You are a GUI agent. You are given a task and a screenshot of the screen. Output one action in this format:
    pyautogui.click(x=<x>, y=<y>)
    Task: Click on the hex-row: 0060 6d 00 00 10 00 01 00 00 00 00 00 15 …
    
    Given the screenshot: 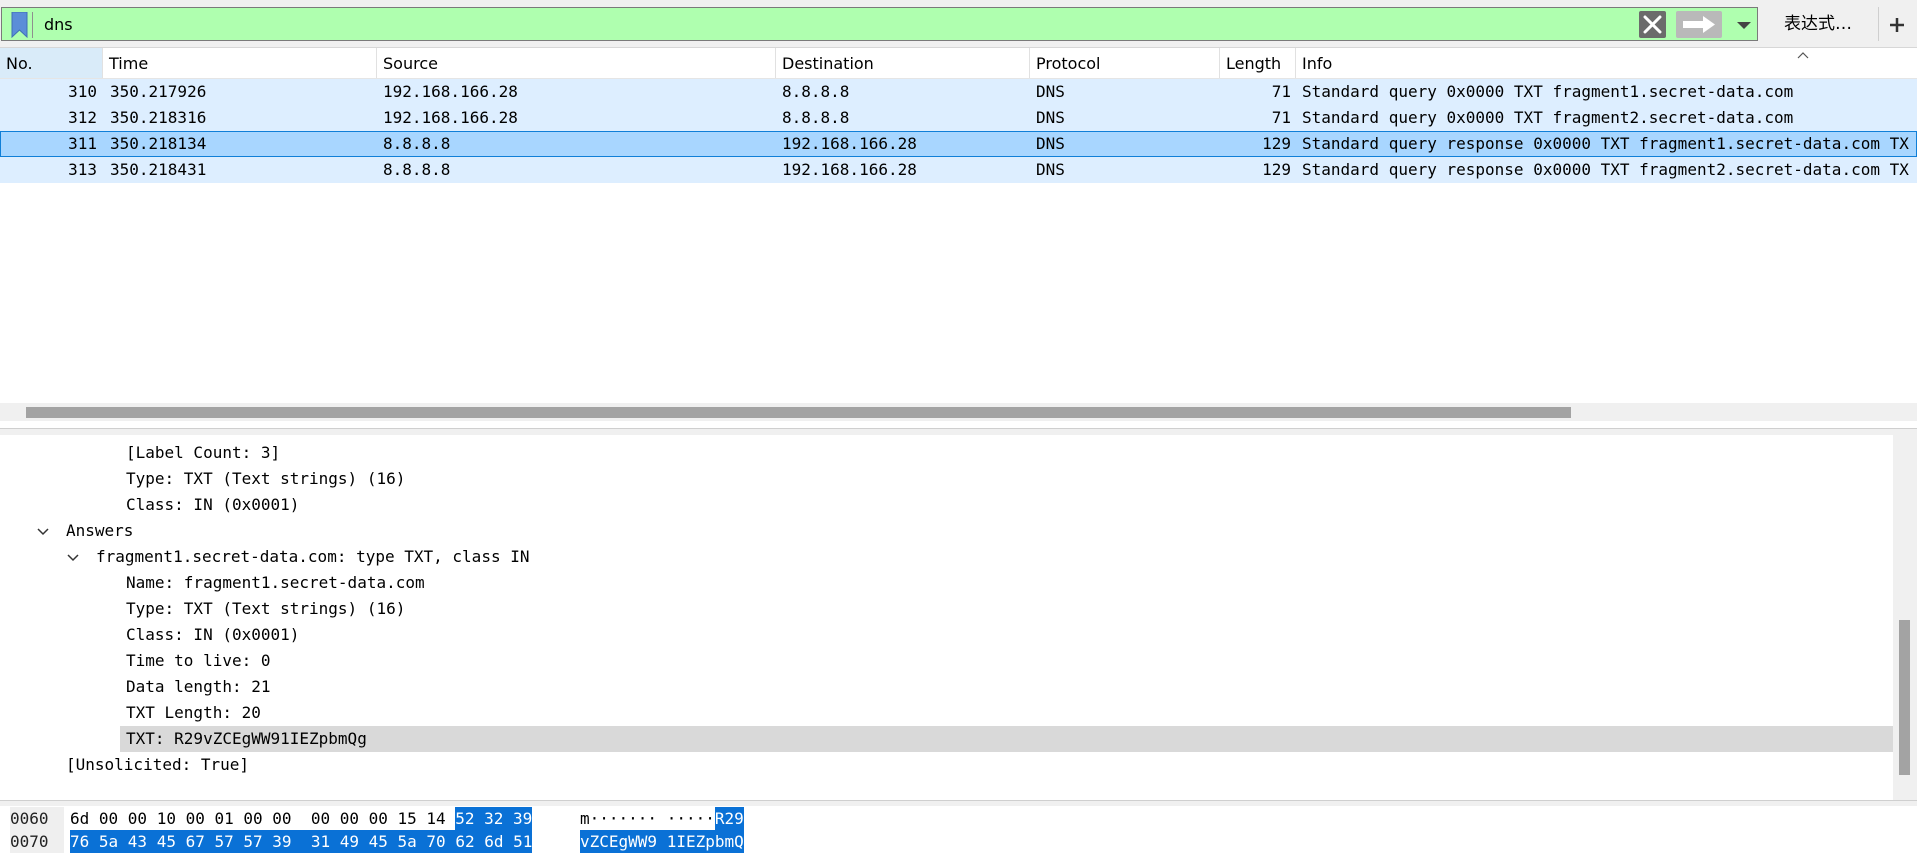 What is the action you would take?
    pyautogui.click(x=958, y=818)
    